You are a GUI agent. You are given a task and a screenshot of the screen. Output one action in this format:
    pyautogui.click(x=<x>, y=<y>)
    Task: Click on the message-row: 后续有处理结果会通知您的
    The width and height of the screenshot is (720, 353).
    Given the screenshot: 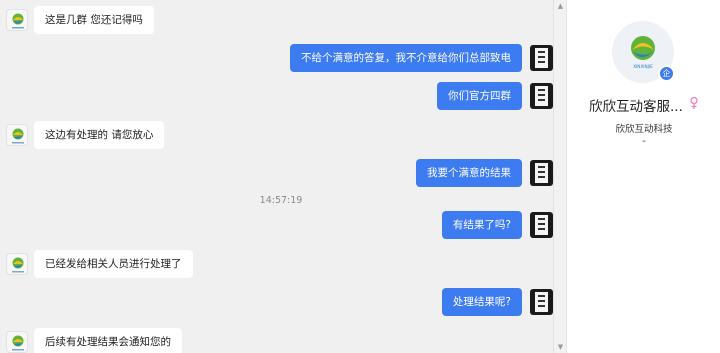 What is the action you would take?
    pyautogui.click(x=276, y=340)
    